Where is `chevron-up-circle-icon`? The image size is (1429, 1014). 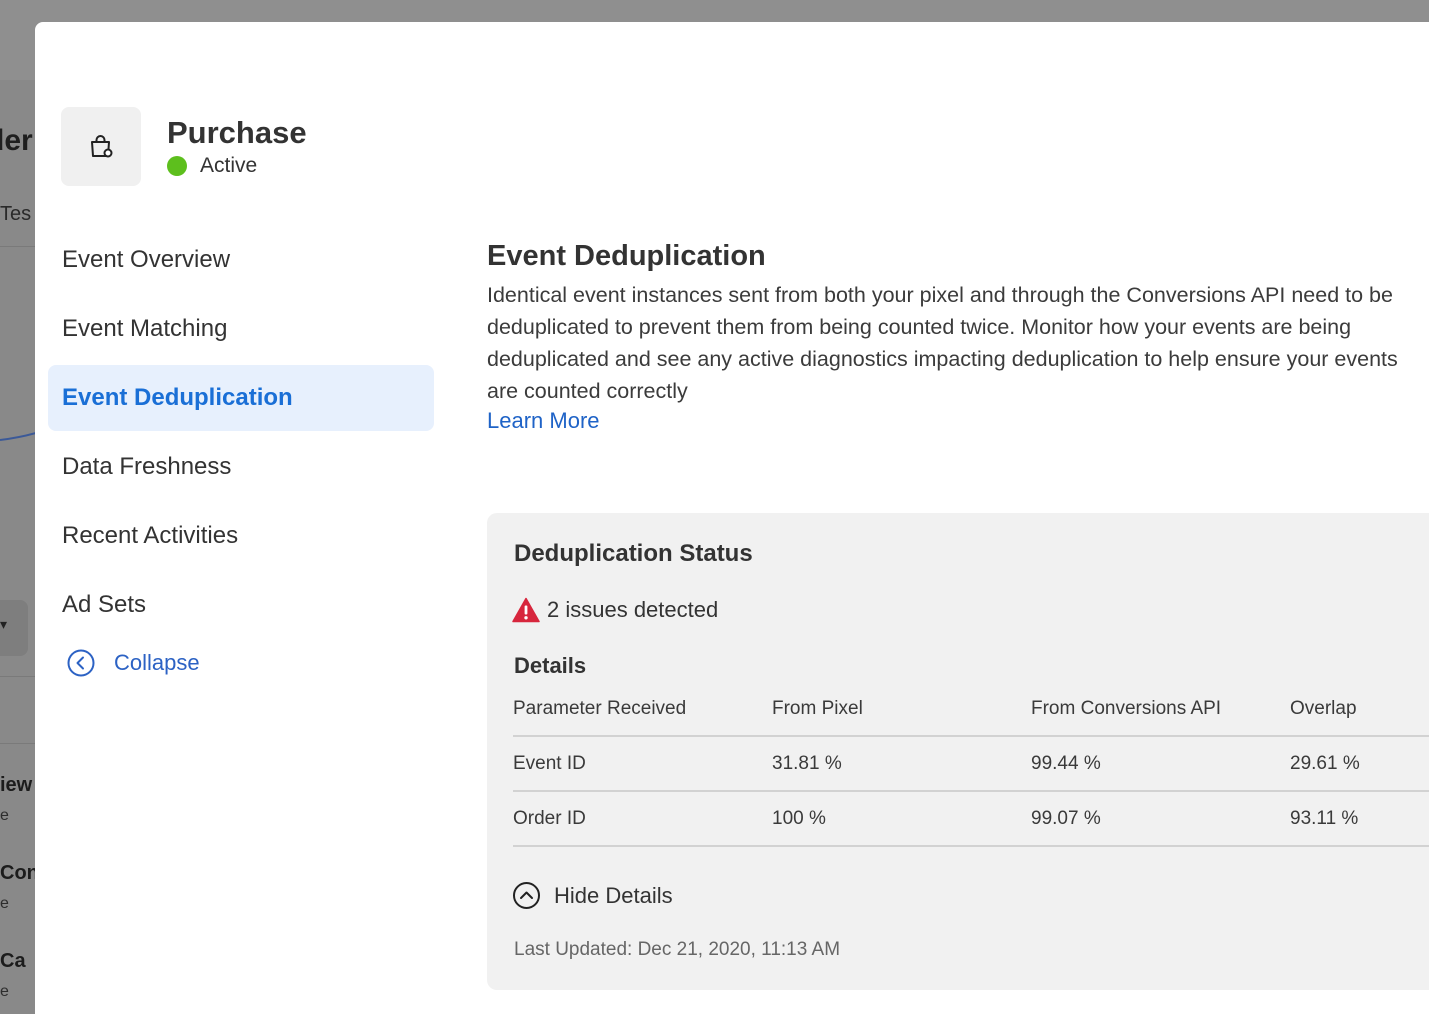
chevron-up-circle-icon is located at coordinates (526, 895).